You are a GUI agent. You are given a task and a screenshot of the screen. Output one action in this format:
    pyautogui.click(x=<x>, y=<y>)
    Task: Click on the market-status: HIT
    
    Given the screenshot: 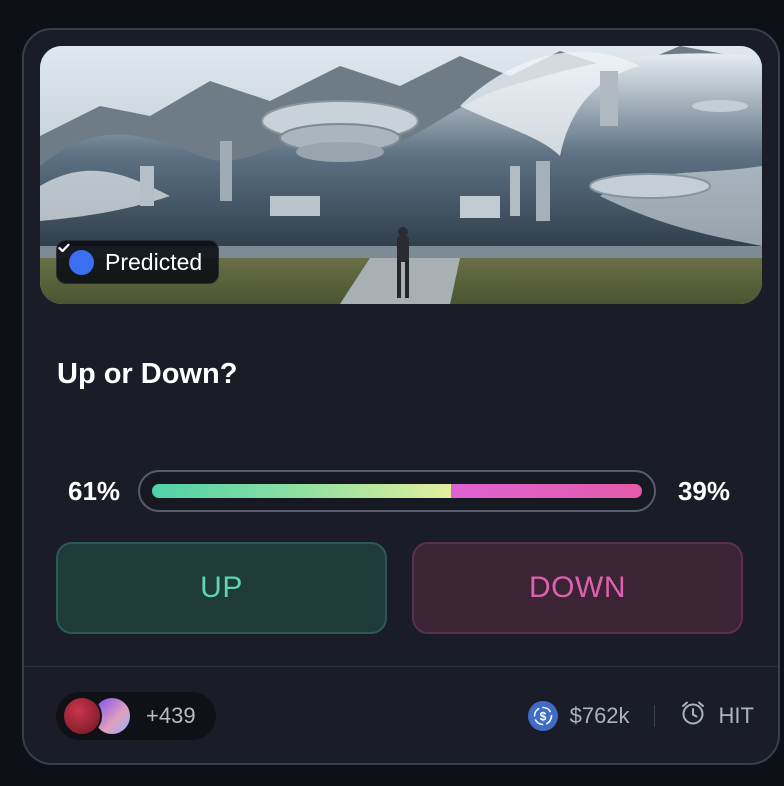 What is the action you would take?
    pyautogui.click(x=736, y=715)
    